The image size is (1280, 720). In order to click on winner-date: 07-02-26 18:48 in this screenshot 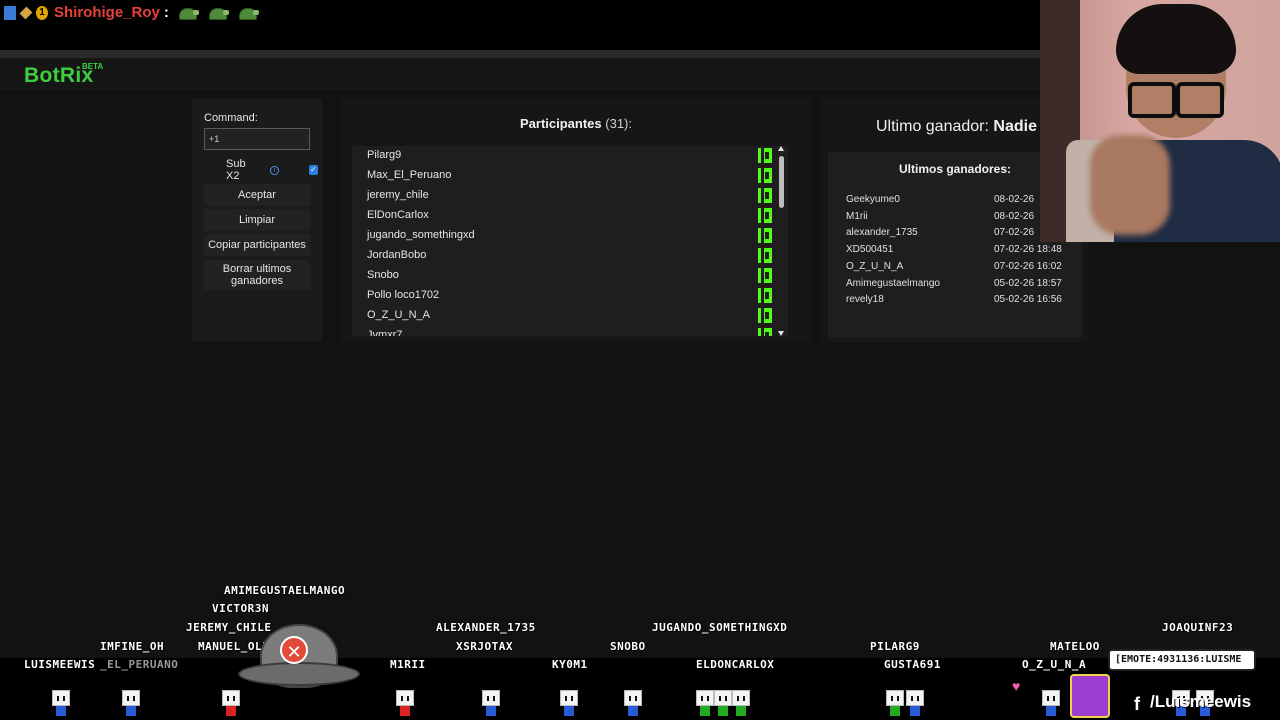, I will do `click(1028, 250)`.